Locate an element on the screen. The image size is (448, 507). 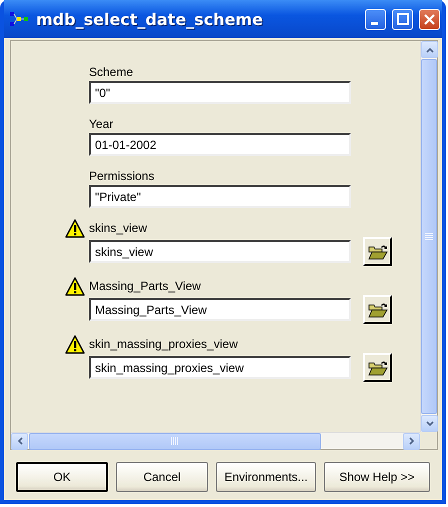
chevron-right-icon is located at coordinates (411, 441).